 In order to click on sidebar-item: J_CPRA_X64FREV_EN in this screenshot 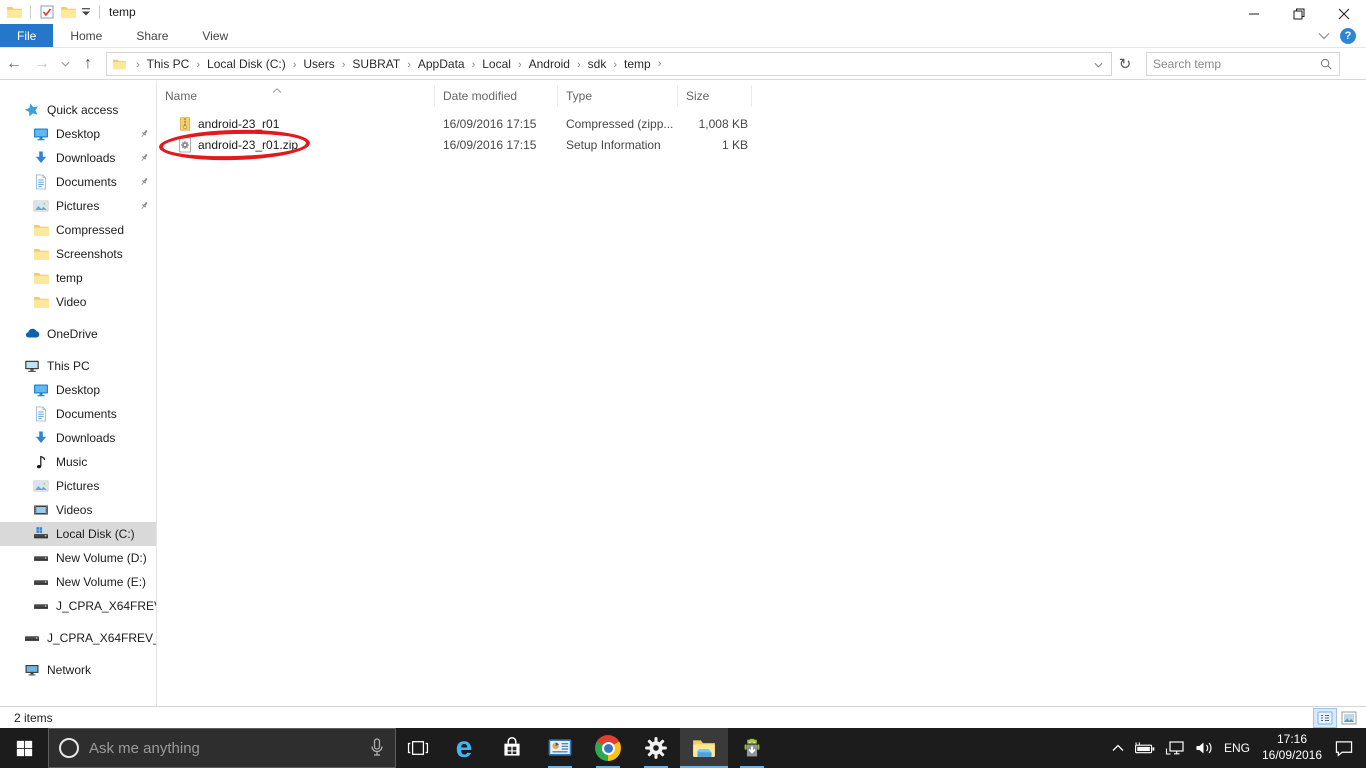, I will do `click(78, 606)`.